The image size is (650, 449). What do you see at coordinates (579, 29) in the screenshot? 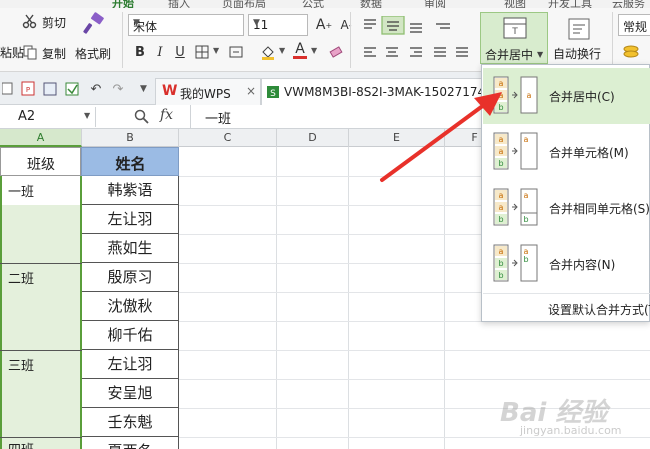
I see `wrap-text-icon` at bounding box center [579, 29].